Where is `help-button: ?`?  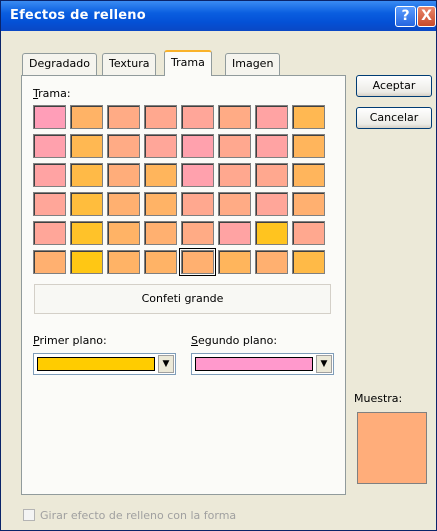 help-button: ? is located at coordinates (405, 16).